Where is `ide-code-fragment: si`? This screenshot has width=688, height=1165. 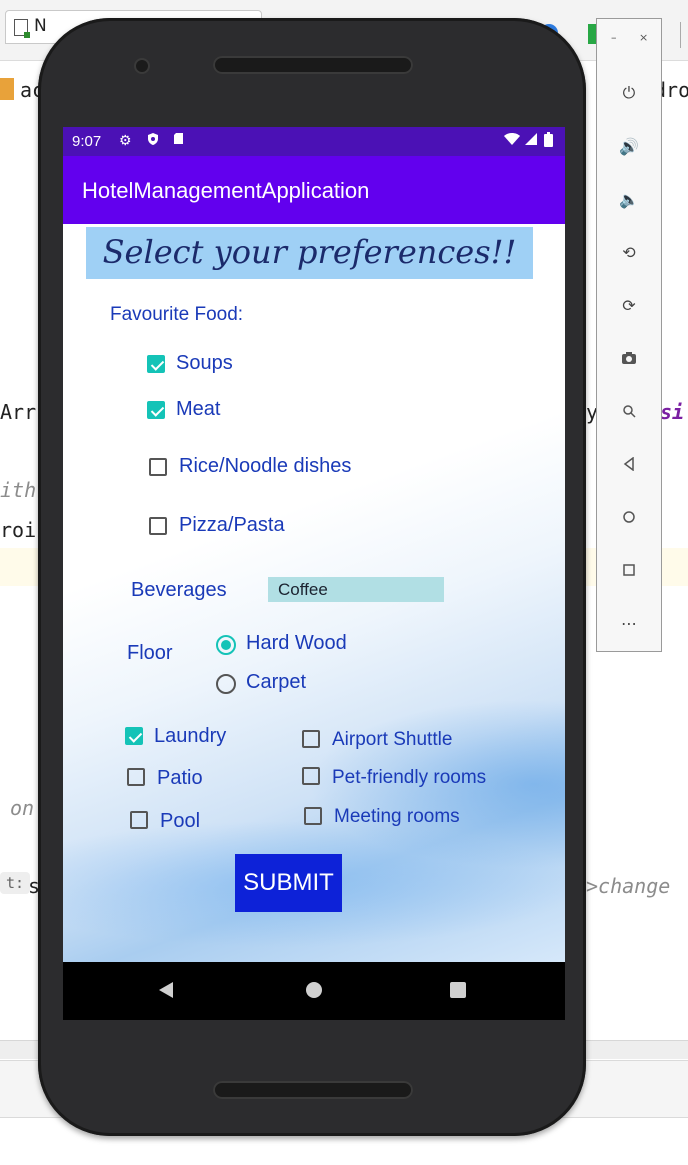 ide-code-fragment: si is located at coordinates (672, 412).